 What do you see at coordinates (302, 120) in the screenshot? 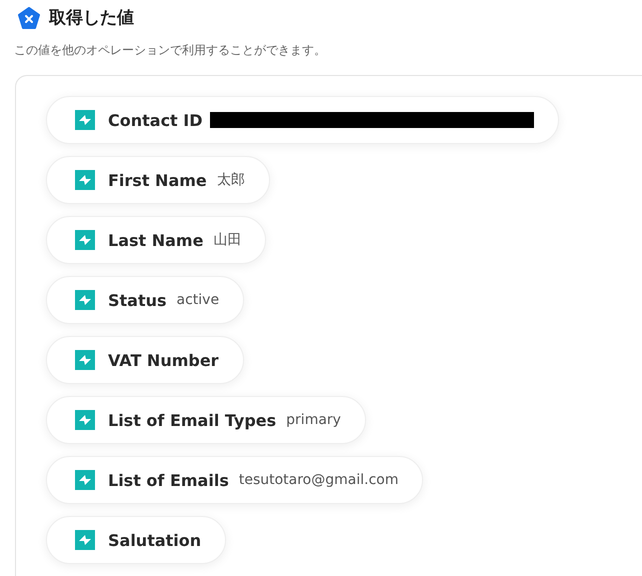
I see `value-chip: Contact ID` at bounding box center [302, 120].